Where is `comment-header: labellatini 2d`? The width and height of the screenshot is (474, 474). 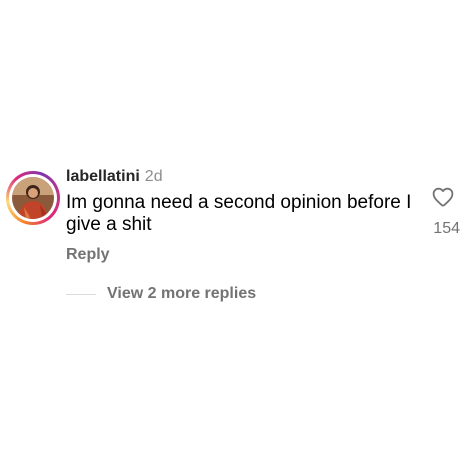
comment-header: labellatini 2d is located at coordinates (114, 177).